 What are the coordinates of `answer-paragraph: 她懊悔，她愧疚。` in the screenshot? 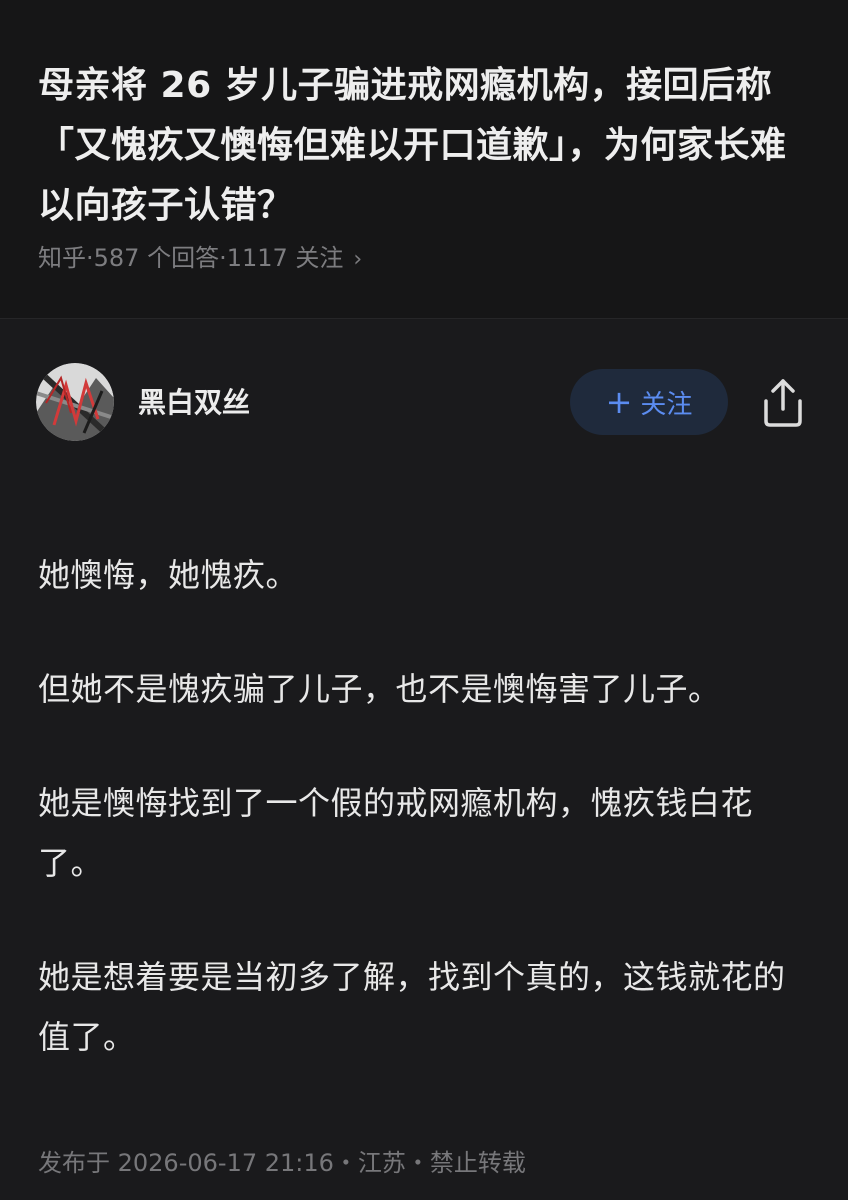 It's located at (168, 575).